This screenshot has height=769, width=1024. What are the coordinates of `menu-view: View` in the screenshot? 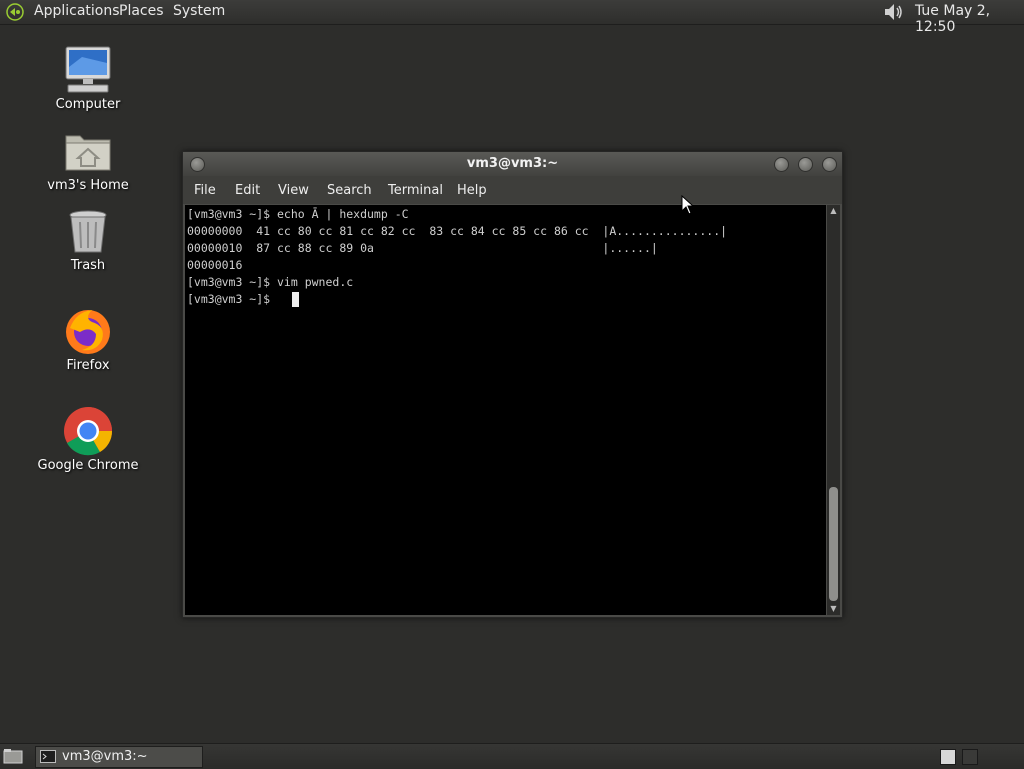 It's located at (293, 190).